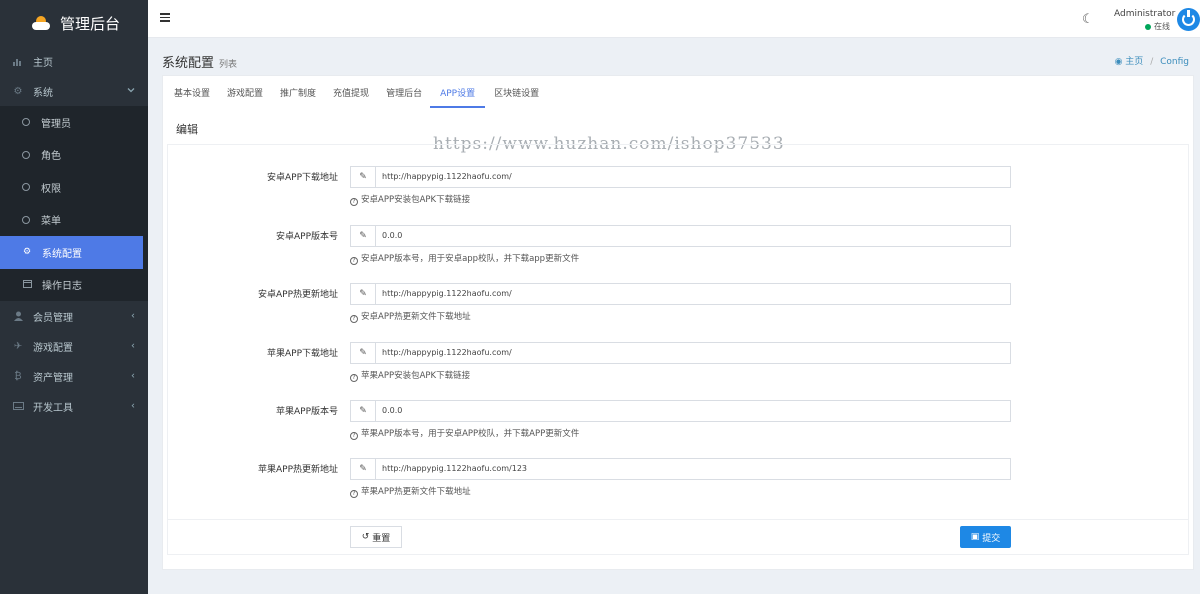 The image size is (1200, 594). I want to click on sidebar-item-operation-log: 操作日志, so click(74, 285).